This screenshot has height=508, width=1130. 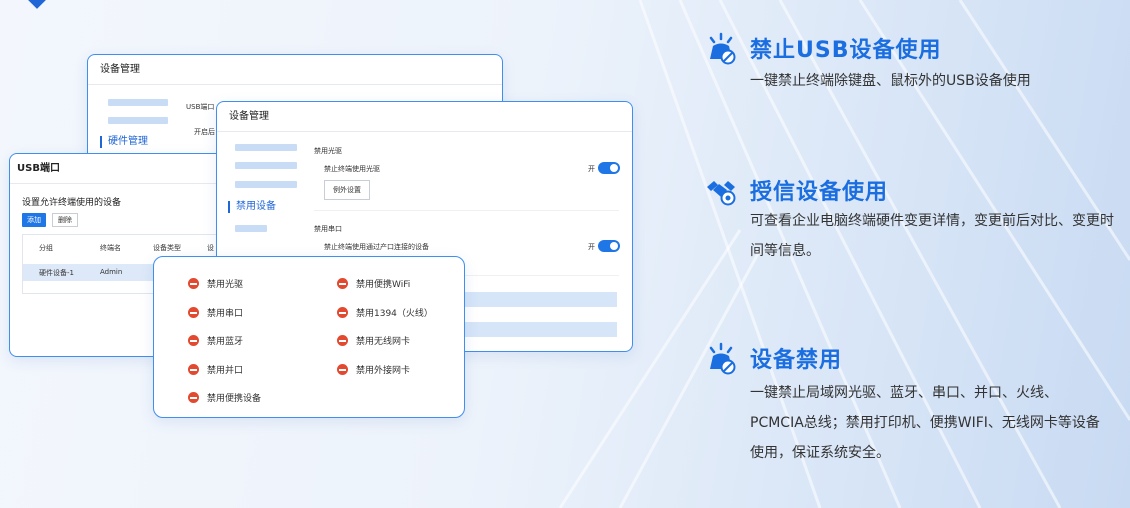 I want to click on feature-desc: 可查看企业电脑终端硬件变更详情，变更前后对比、变更时间等信息。, so click(x=932, y=236).